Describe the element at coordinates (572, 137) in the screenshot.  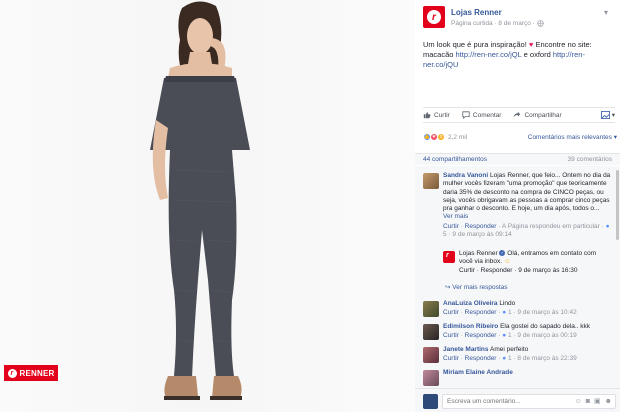
I see `comment-sort-dropdown: Comentários mais relevantes ▾` at that location.